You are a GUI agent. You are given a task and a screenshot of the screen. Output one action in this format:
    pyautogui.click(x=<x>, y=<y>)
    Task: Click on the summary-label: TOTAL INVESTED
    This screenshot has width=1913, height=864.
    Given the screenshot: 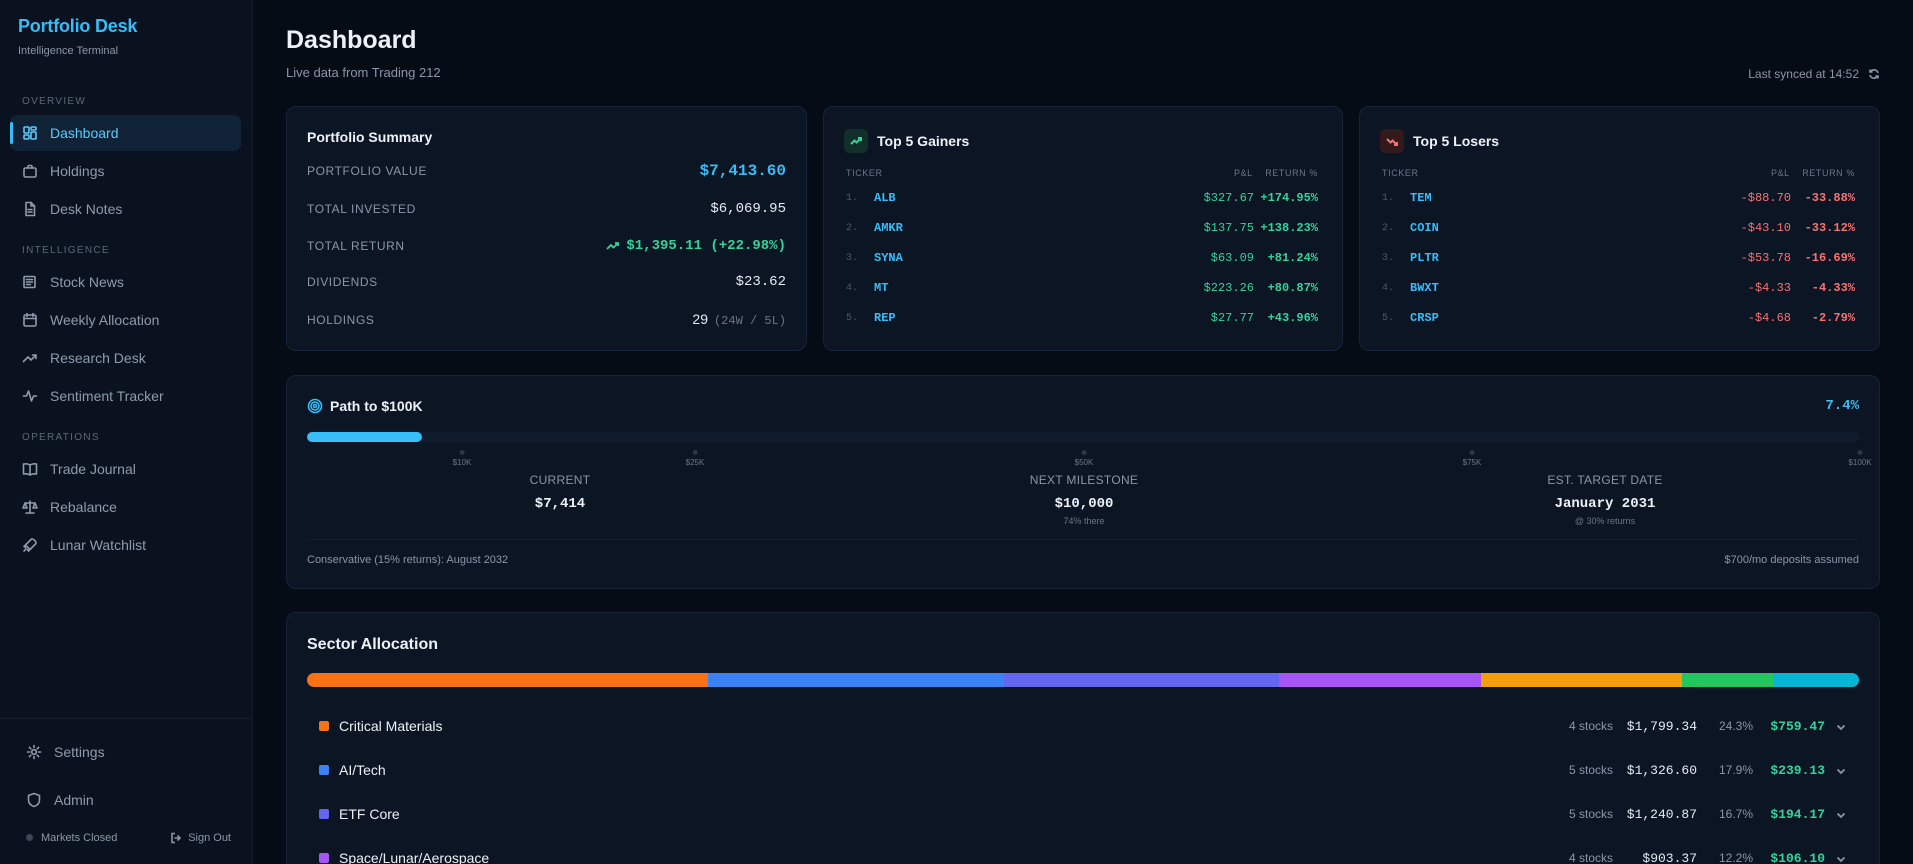 What is the action you would take?
    pyautogui.click(x=361, y=209)
    